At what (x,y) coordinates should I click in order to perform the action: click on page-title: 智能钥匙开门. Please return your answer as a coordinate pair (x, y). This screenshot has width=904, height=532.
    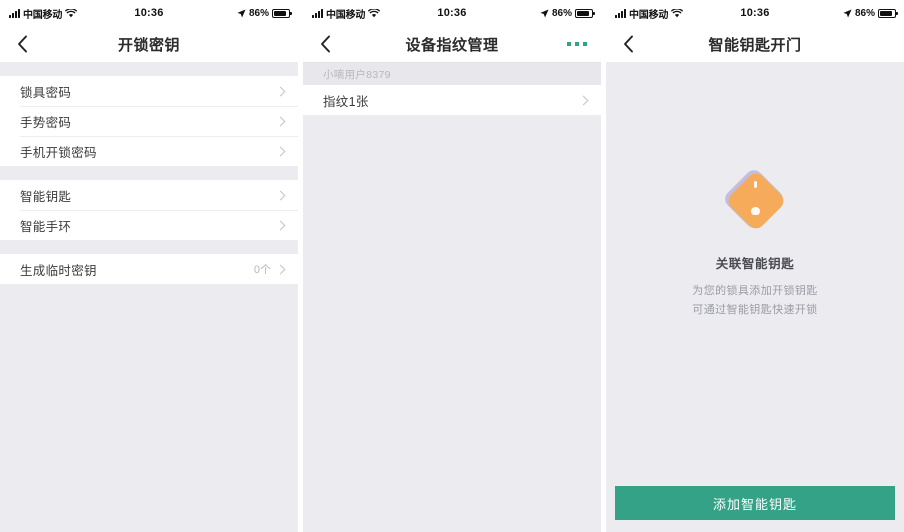
    Looking at the image, I should click on (755, 45).